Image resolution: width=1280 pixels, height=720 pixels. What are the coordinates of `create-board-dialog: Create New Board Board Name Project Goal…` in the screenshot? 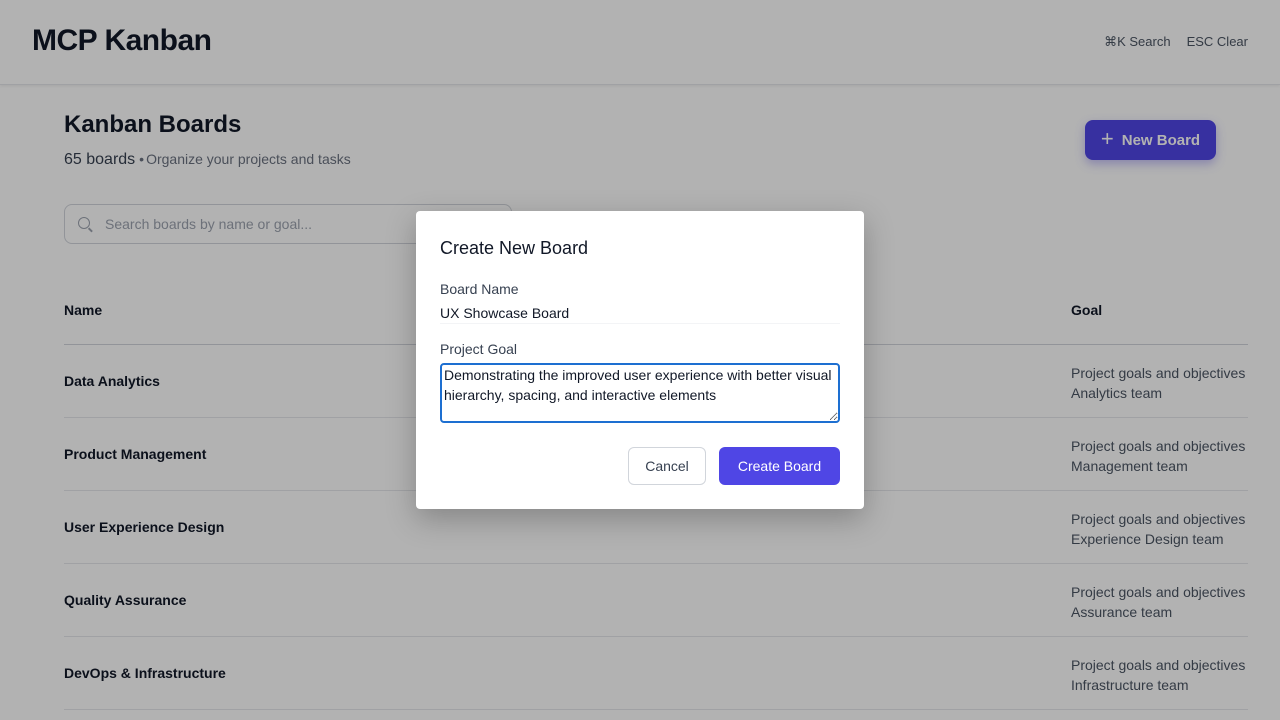 It's located at (640, 360).